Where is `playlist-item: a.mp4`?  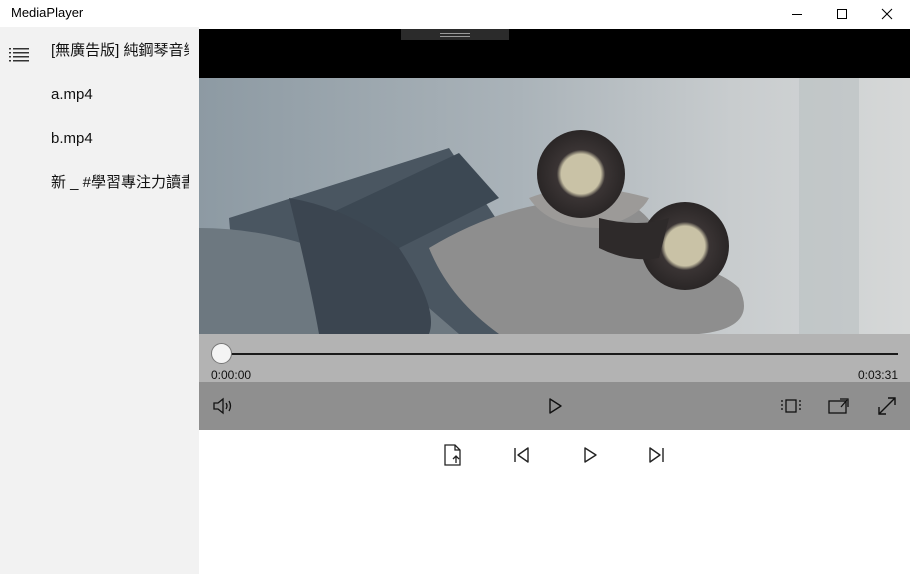 playlist-item: a.mp4 is located at coordinates (120, 95).